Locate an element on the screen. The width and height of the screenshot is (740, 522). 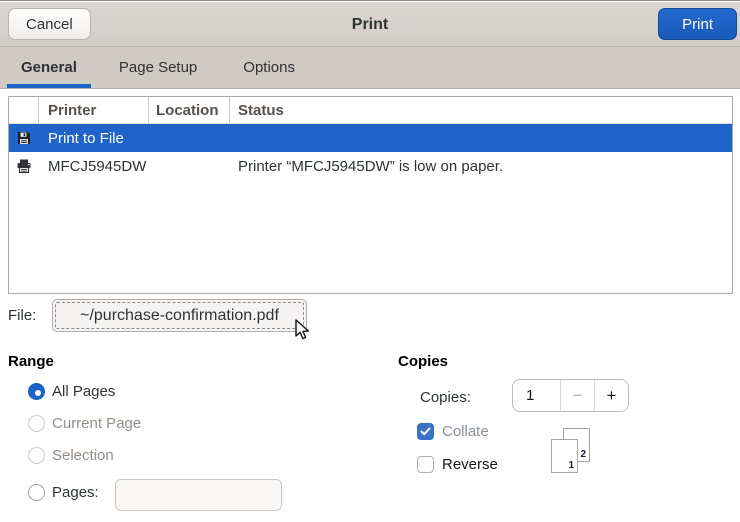
copies-decrease-button: − is located at coordinates (578, 395).